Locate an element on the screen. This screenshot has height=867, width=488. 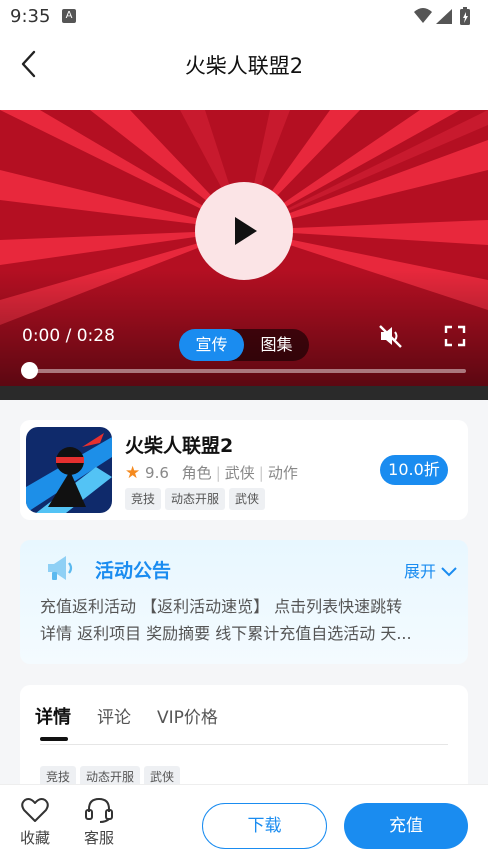
tab-vip-price: VIP价格 is located at coordinates (187, 715).